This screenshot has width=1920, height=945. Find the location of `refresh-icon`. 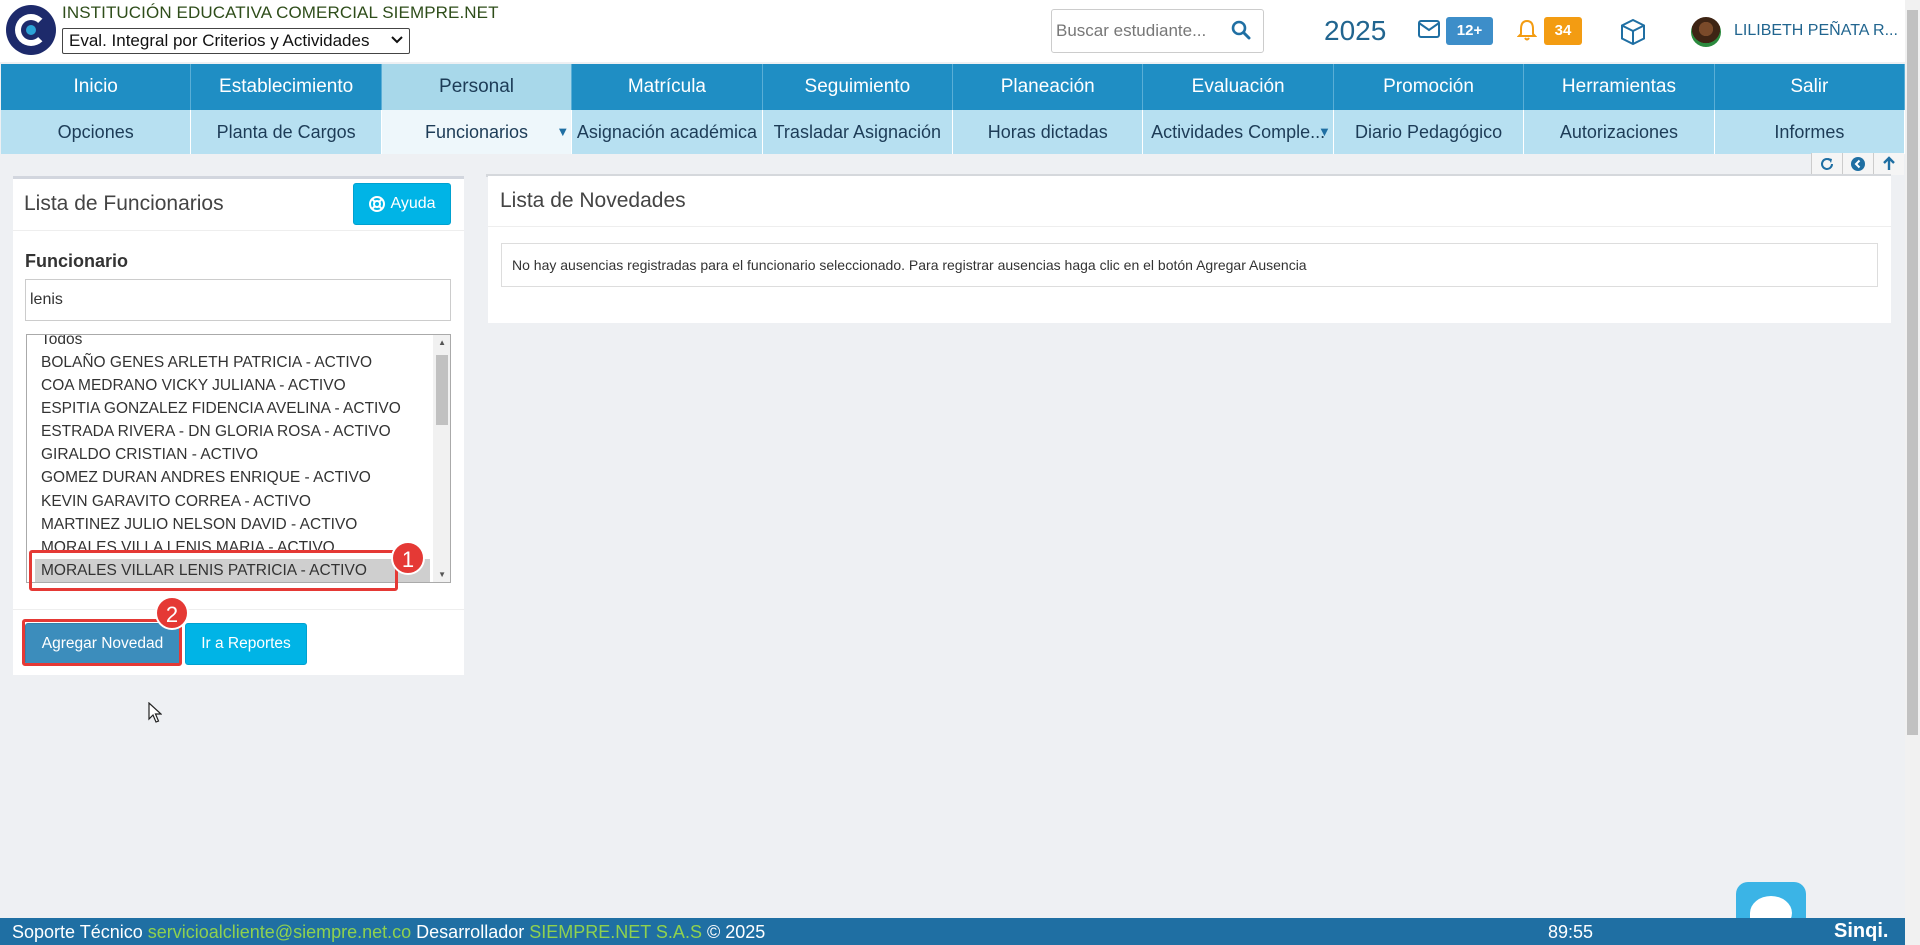

refresh-icon is located at coordinates (1826, 164).